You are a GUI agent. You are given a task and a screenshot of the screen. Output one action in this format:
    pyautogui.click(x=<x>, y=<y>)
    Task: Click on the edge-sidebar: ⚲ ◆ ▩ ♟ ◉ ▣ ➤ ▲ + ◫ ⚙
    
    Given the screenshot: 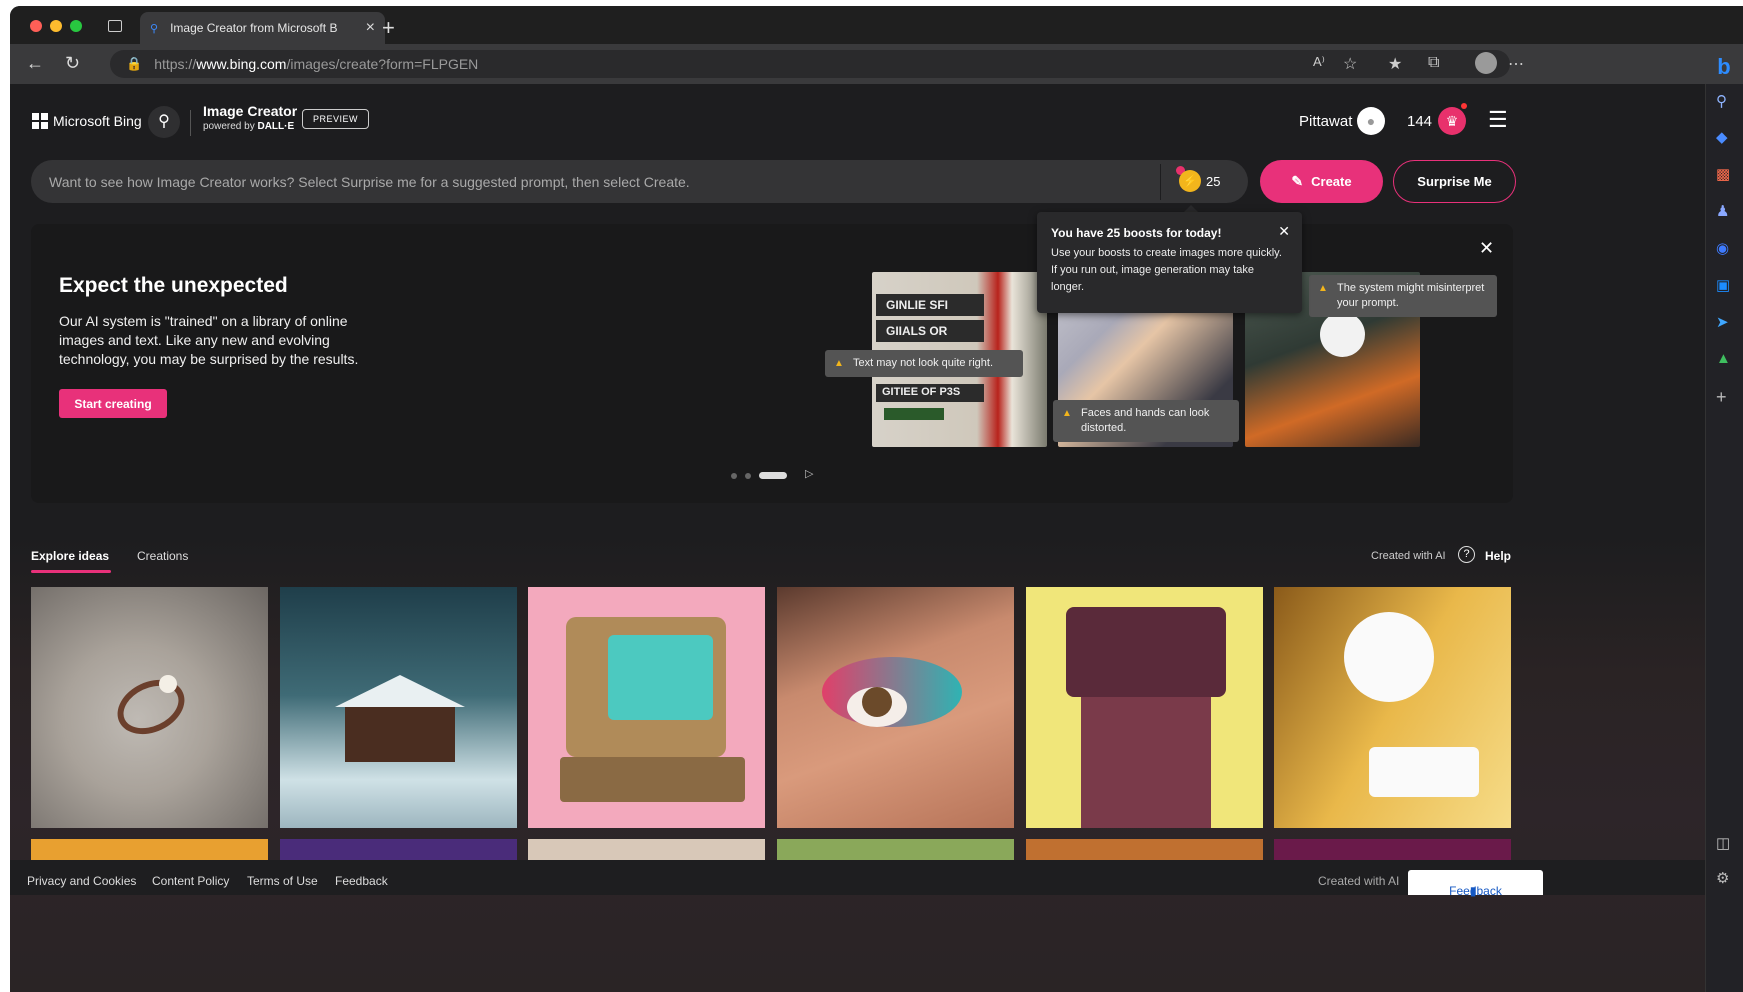 What is the action you would take?
    pyautogui.click(x=1724, y=538)
    